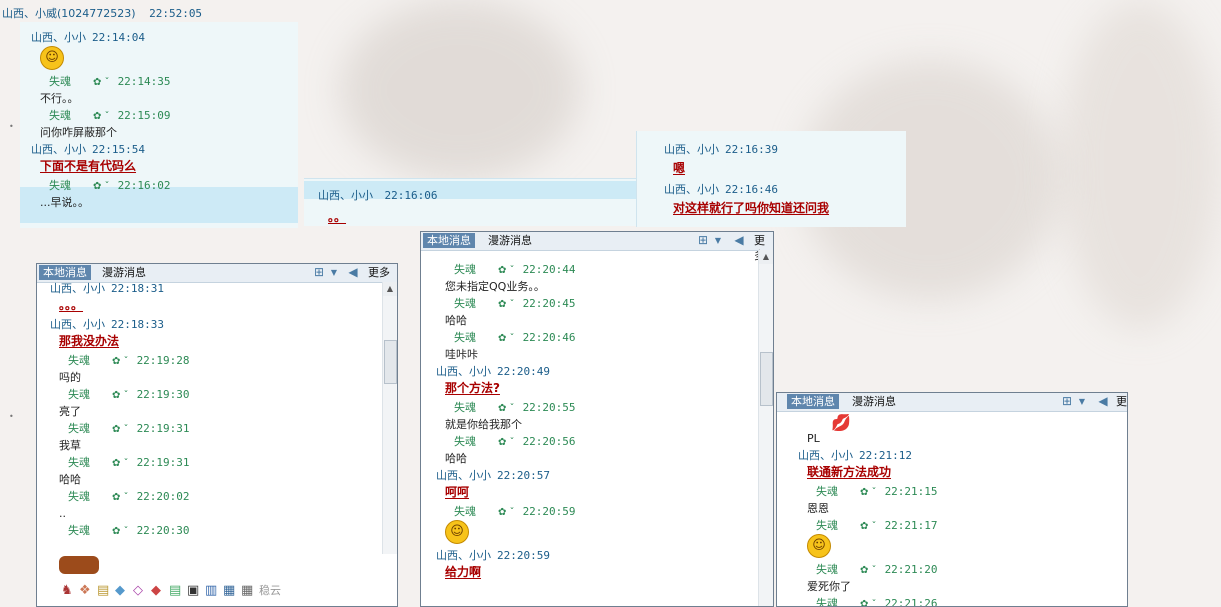 Image resolution: width=1221 pixels, height=607 pixels. Describe the element at coordinates (1120, 401) in the screenshot. I see `more-button: 更` at that location.